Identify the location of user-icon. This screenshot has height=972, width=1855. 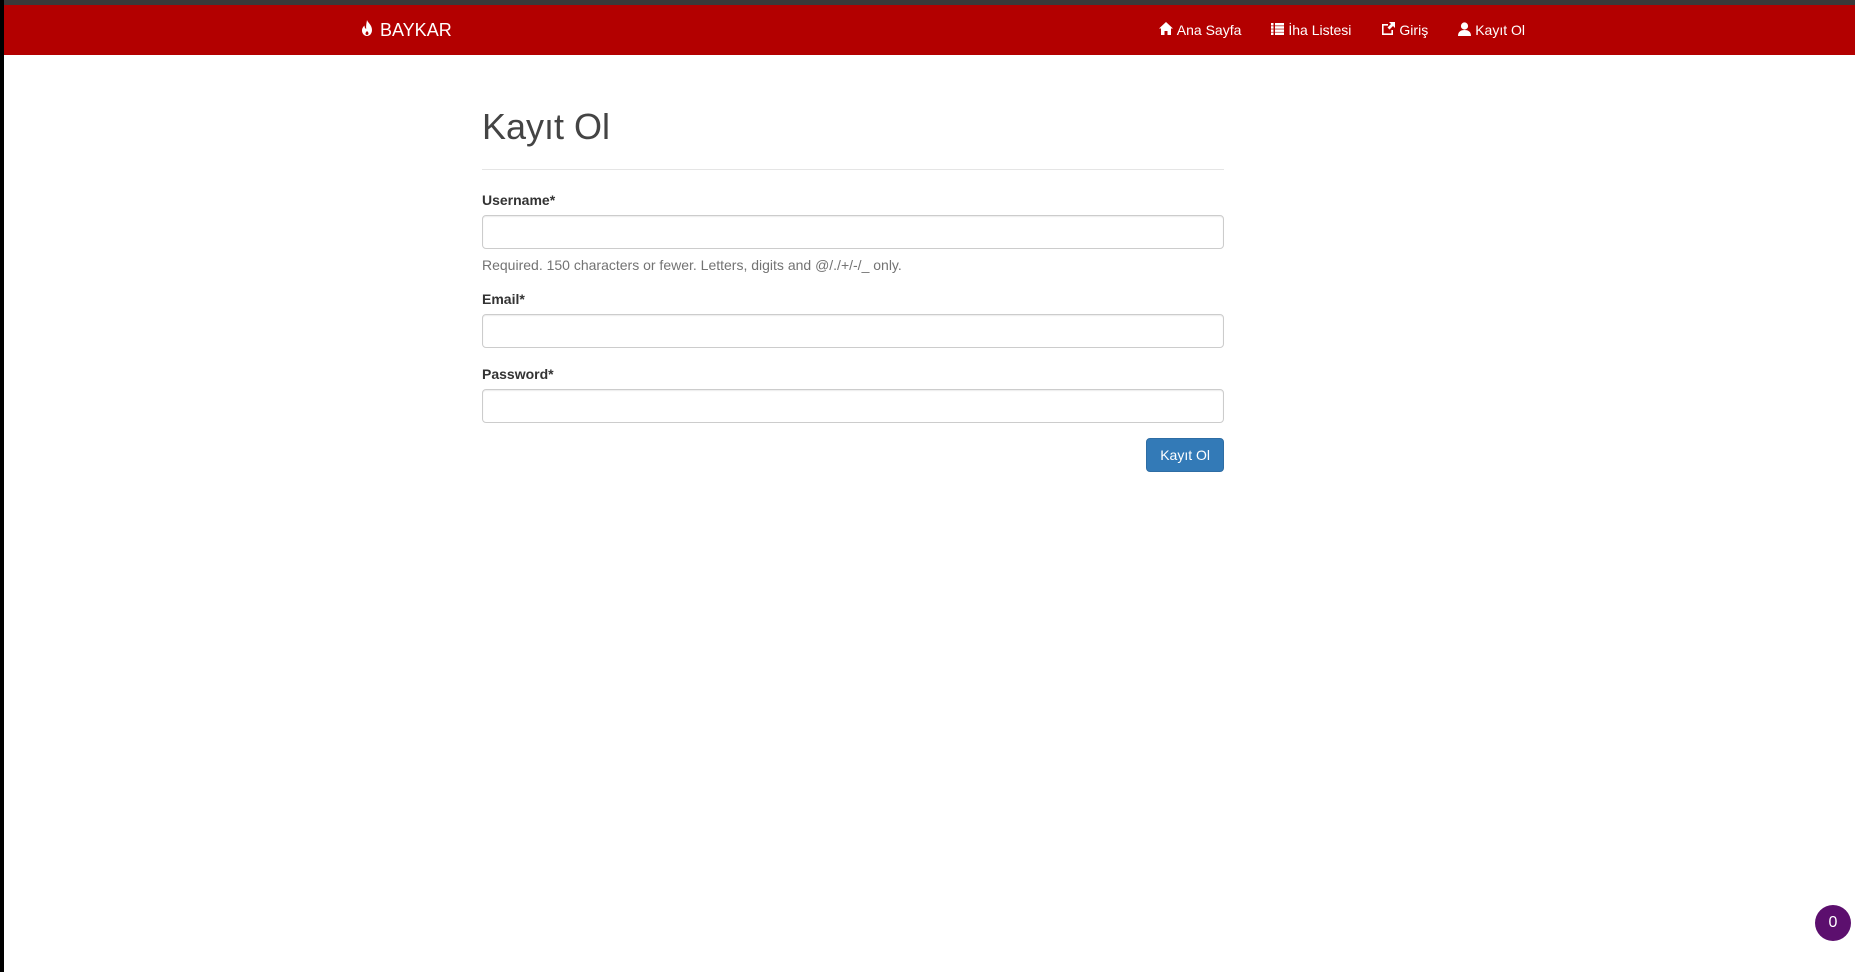
(1466, 30).